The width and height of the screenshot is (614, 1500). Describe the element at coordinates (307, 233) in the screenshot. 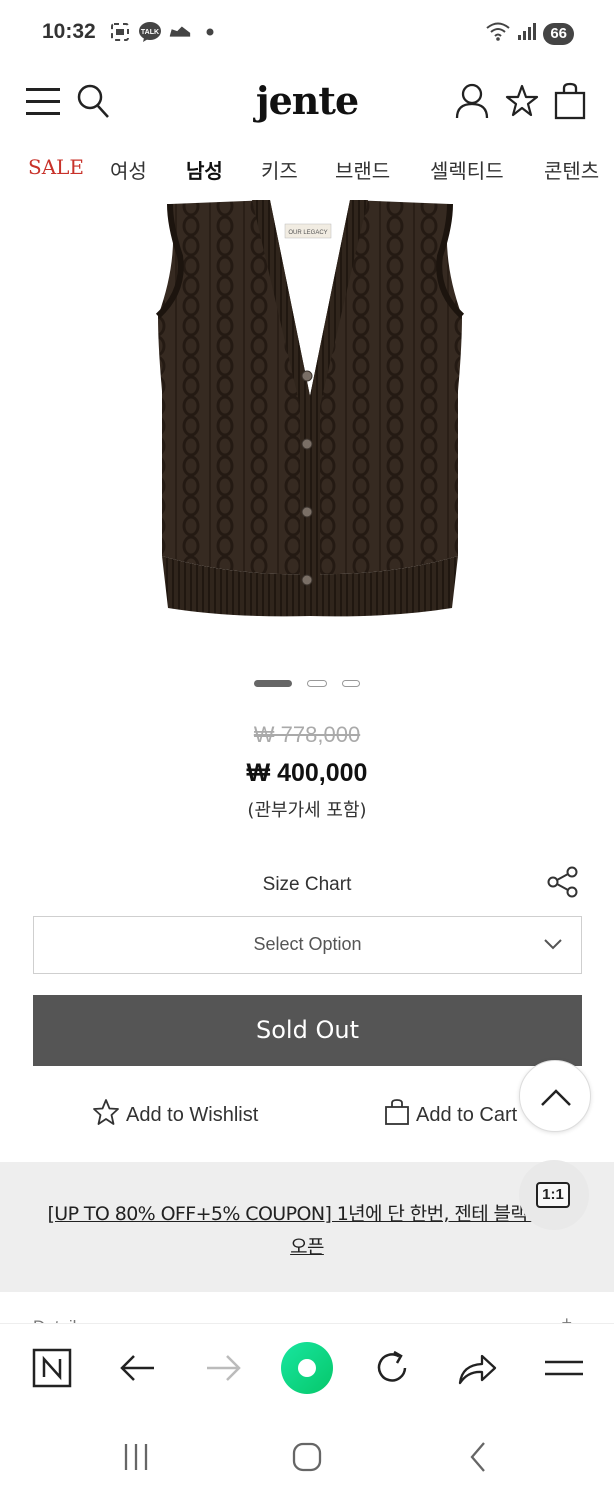

I see `brand-label-tag: OUR LEGACY` at that location.